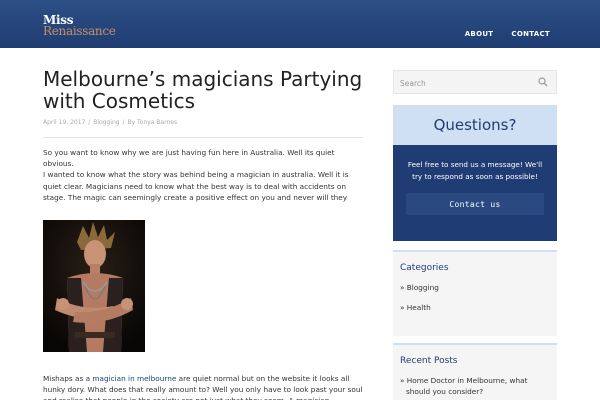 This screenshot has width=600, height=400. I want to click on questions-header: Questions?, so click(475, 125).